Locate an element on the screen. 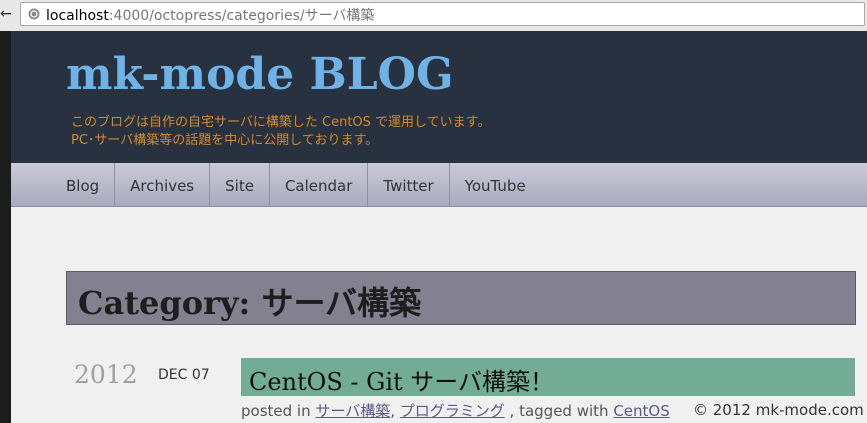 Image resolution: width=867 pixels, height=423 pixels. nav-item-calendar: Calendar is located at coordinates (317, 184).